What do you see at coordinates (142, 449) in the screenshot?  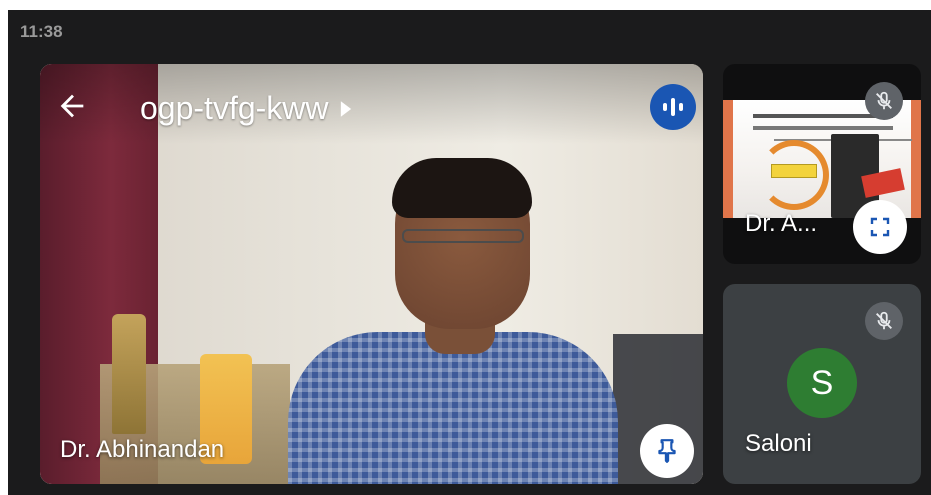 I see `participant-name: Dr. Abhinandan` at bounding box center [142, 449].